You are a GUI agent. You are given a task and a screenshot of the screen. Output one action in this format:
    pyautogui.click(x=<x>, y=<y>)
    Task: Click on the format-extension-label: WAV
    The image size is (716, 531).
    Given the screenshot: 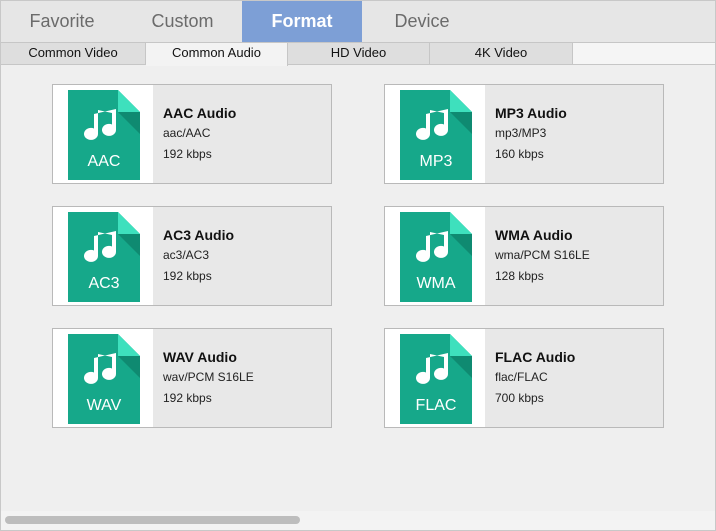 What is the action you would take?
    pyautogui.click(x=104, y=405)
    